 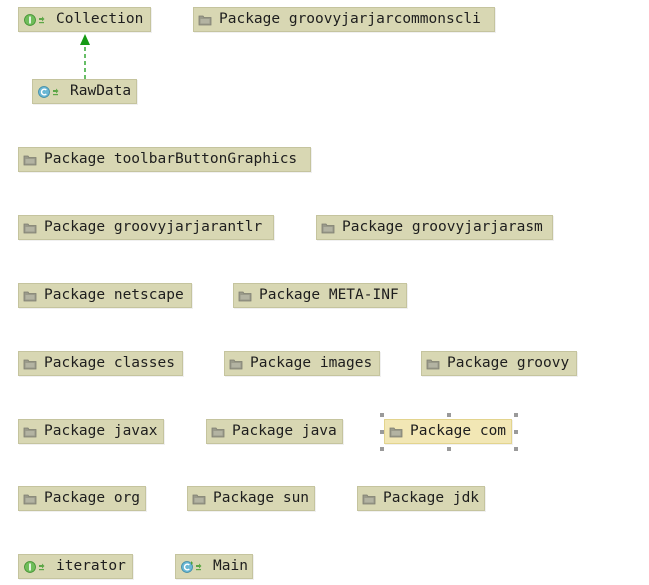 I want to click on node-label: Package com, so click(x=458, y=431).